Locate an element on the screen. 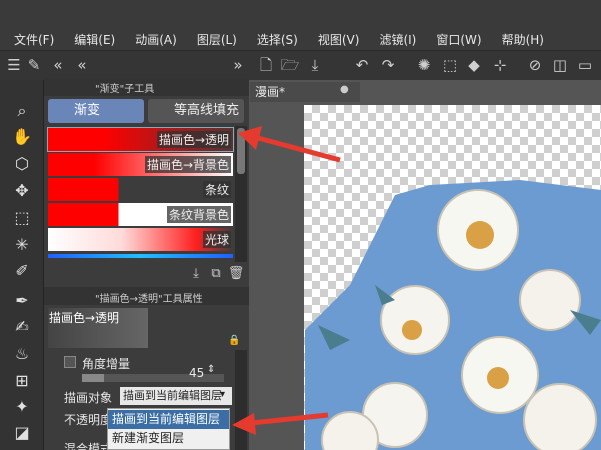 Image resolution: width=601 pixels, height=450 pixels. crop-select-icon: ▭ is located at coordinates (585, 65).